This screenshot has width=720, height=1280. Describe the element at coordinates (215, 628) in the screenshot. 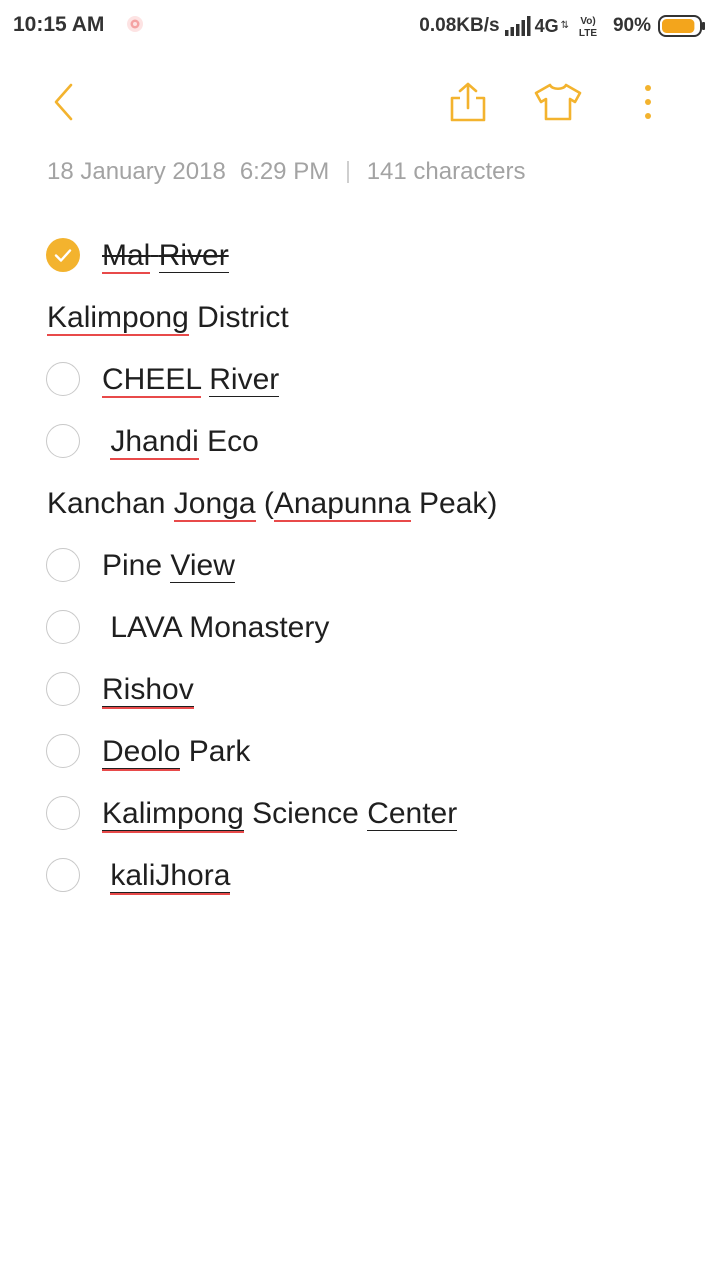

I see `checklist-item-text: LAVA Monastery` at that location.